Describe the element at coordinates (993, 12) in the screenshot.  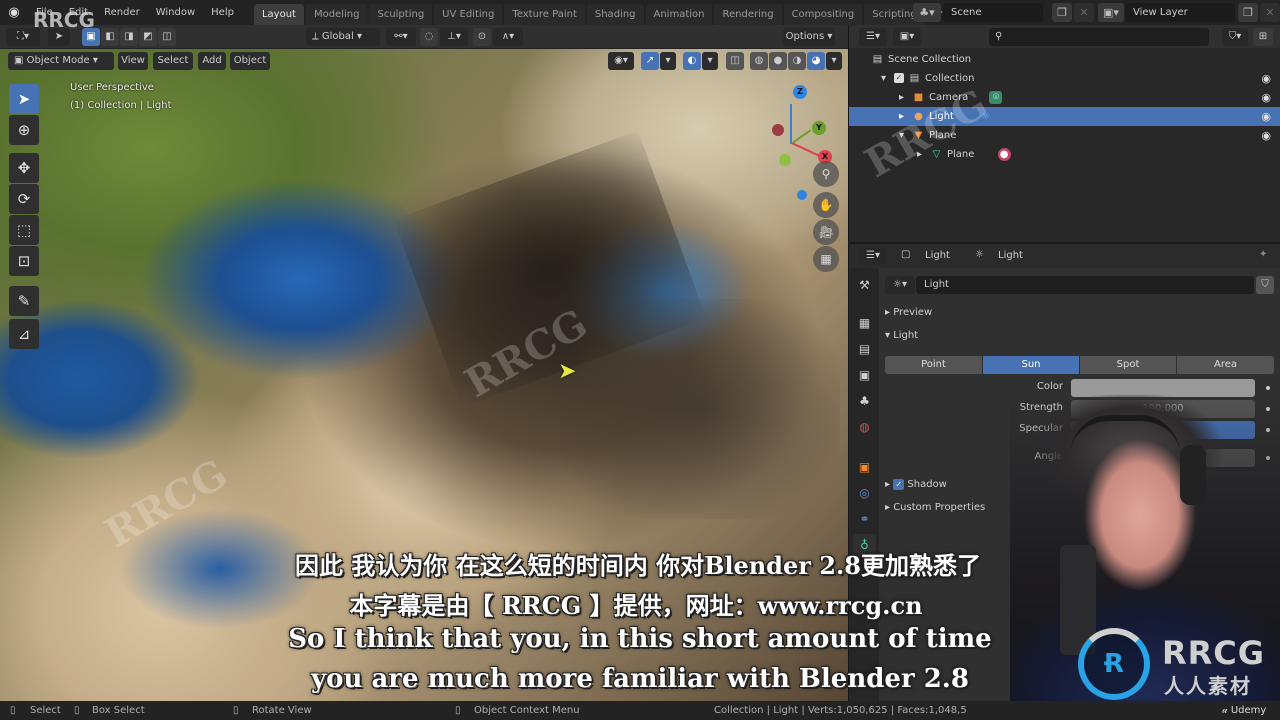
I see `scene-name-field: Scene` at that location.